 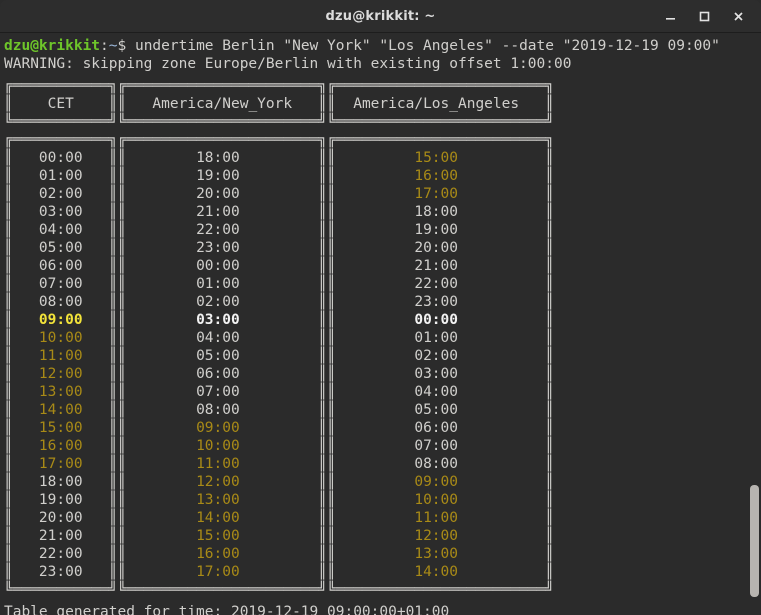 What do you see at coordinates (60, 392) in the screenshot?
I see `table-cell: 13:00` at bounding box center [60, 392].